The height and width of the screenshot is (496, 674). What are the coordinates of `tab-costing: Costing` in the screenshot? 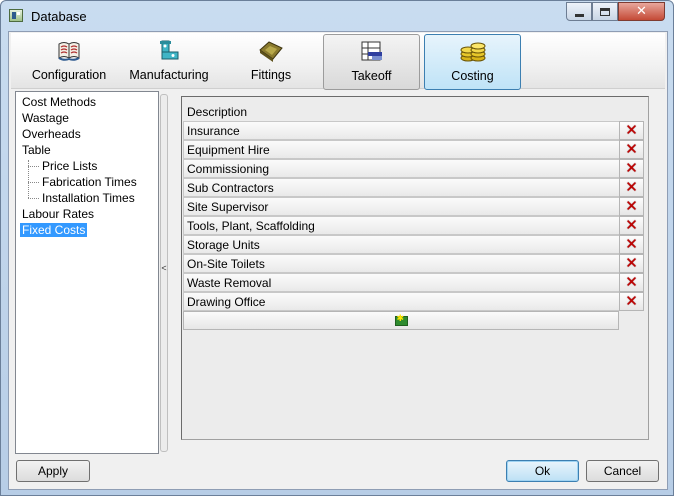 It's located at (472, 62).